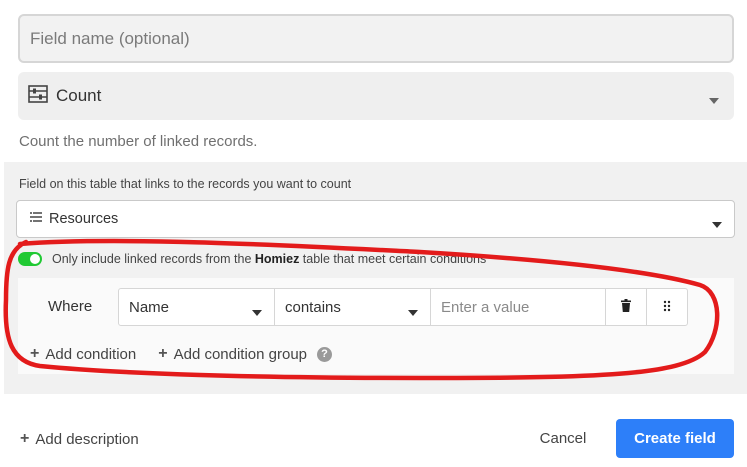 The width and height of the screenshot is (747, 467). I want to click on condition-row: Where Name contains, so click(376, 307).